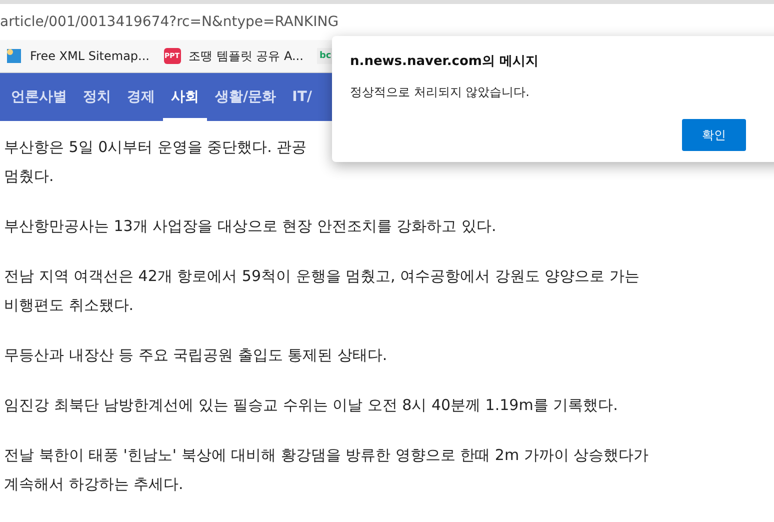  I want to click on article-text: 비행편도 취소됐다., so click(69, 305).